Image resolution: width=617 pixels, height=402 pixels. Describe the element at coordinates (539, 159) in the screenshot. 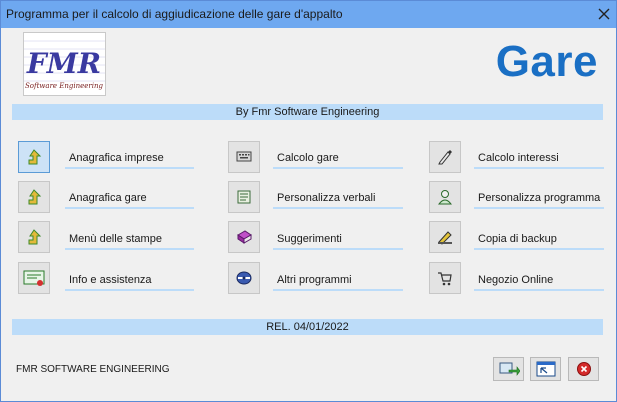

I see `menu-label-calcolo-interessi: Calcolo interessi` at that location.